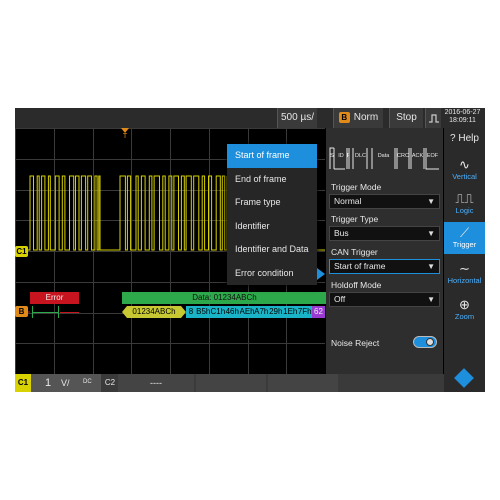  I want to click on rohde-schwarz-logo, so click(464, 378).